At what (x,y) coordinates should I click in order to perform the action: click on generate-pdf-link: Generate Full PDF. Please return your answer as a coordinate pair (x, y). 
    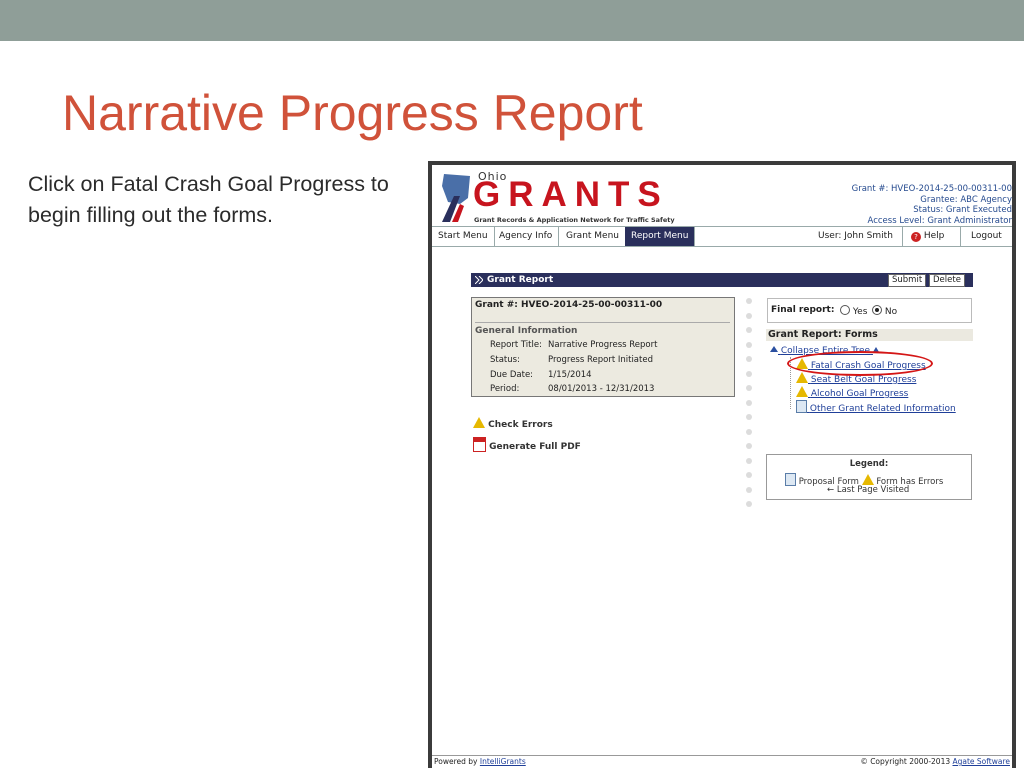
    Looking at the image, I should click on (527, 444).